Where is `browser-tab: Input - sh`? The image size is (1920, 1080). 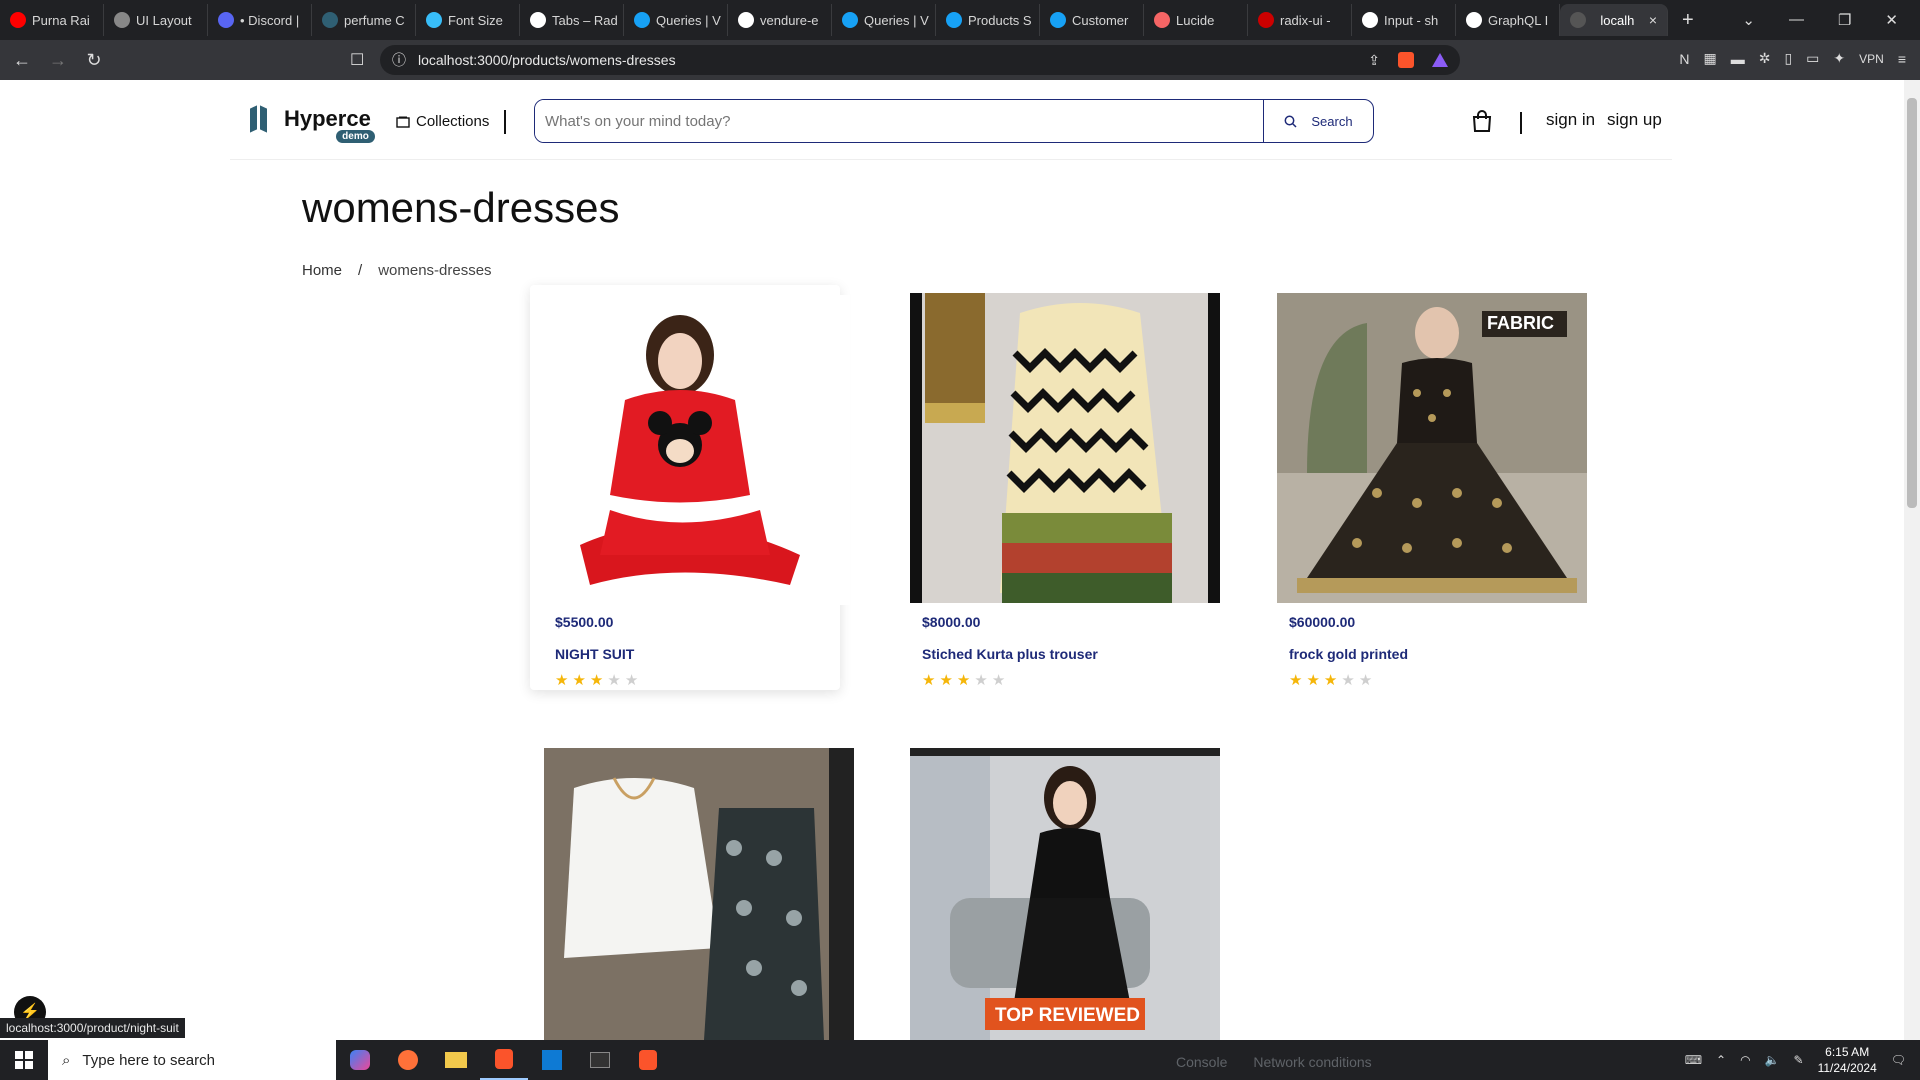 browser-tab: Input - sh is located at coordinates (1404, 20).